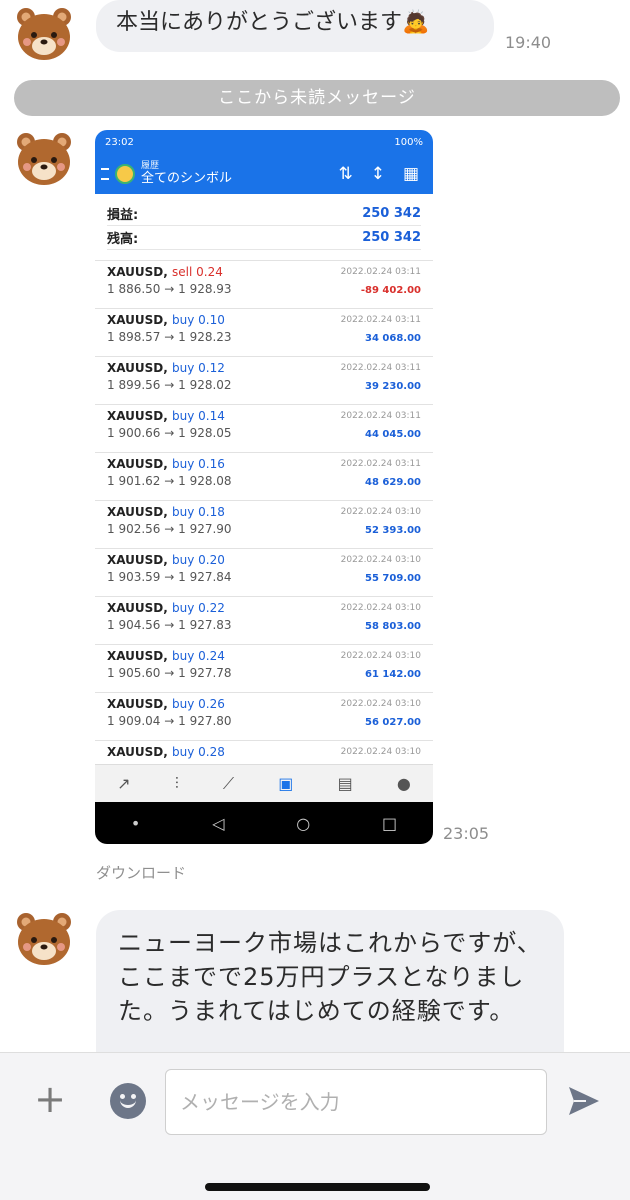 This screenshot has width=630, height=1200. Describe the element at coordinates (198, 416) in the screenshot. I see `trade-direction: buy 0.14` at that location.